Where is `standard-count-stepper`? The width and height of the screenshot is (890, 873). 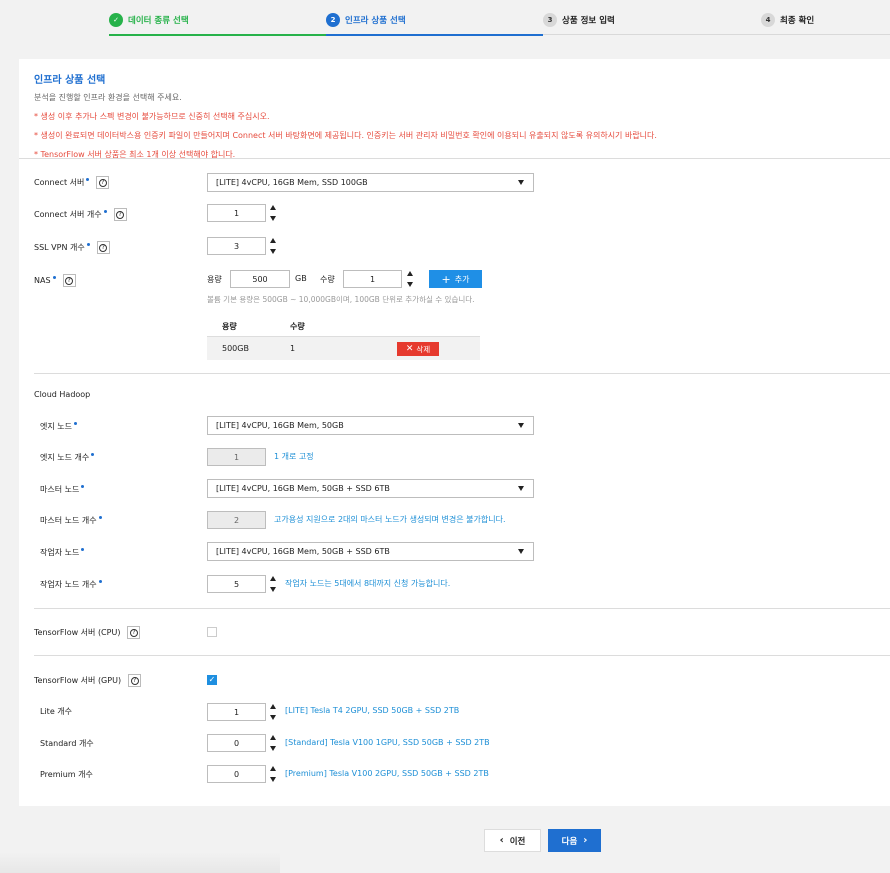
standard-count-stepper is located at coordinates (273, 743).